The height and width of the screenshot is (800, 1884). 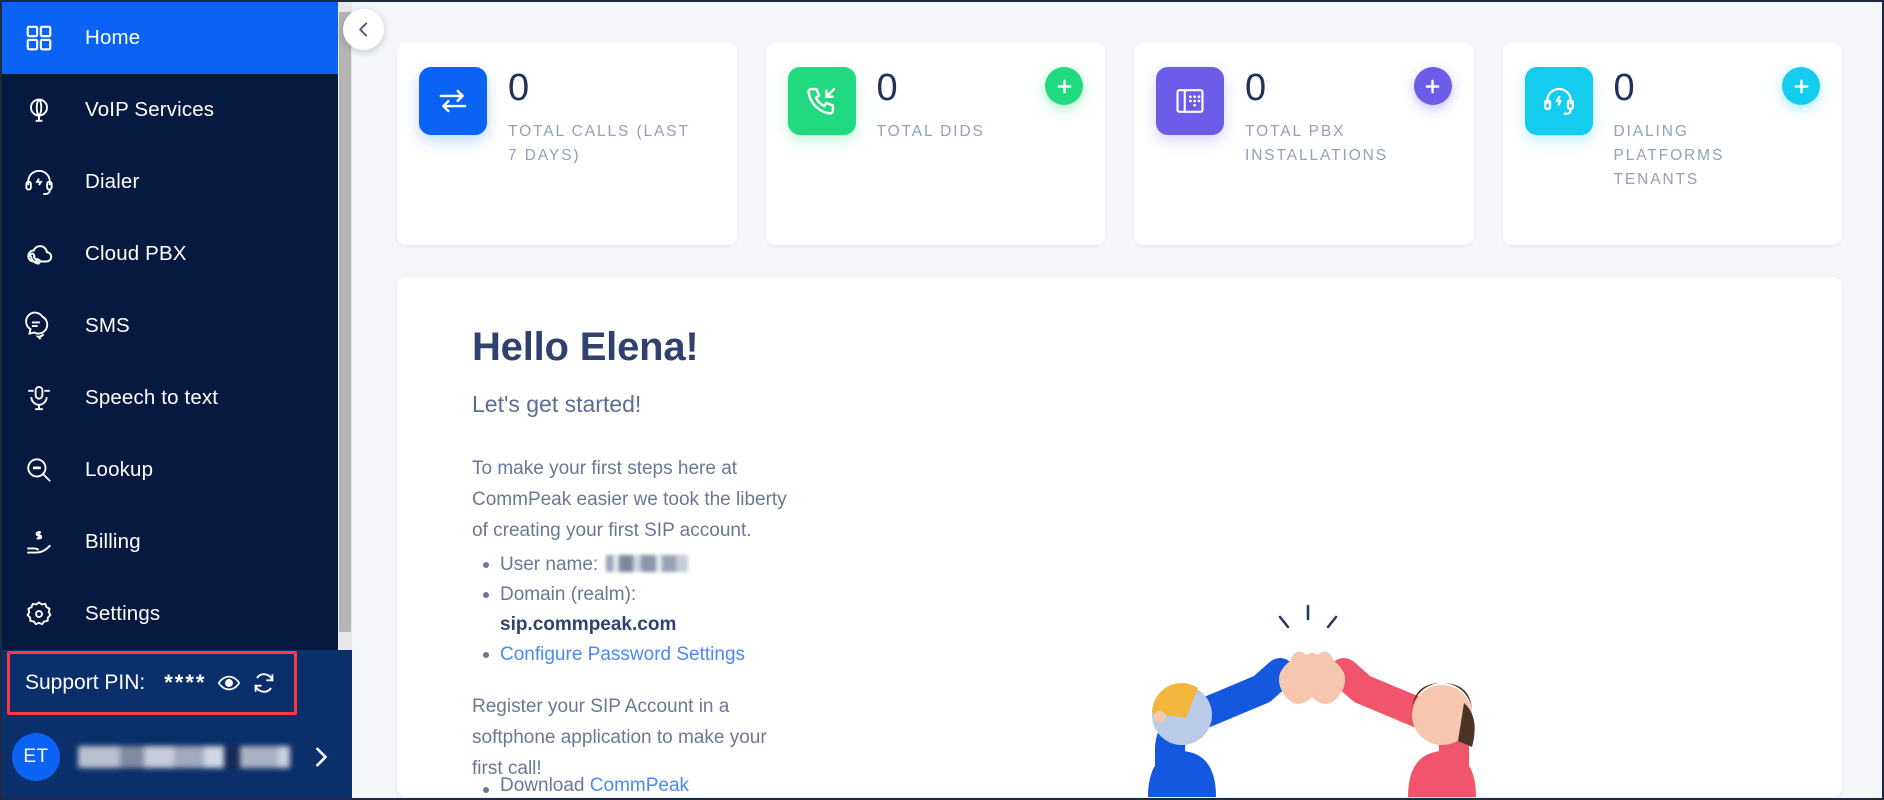 I want to click on sidebar-item-billing: Billing, so click(x=177, y=542).